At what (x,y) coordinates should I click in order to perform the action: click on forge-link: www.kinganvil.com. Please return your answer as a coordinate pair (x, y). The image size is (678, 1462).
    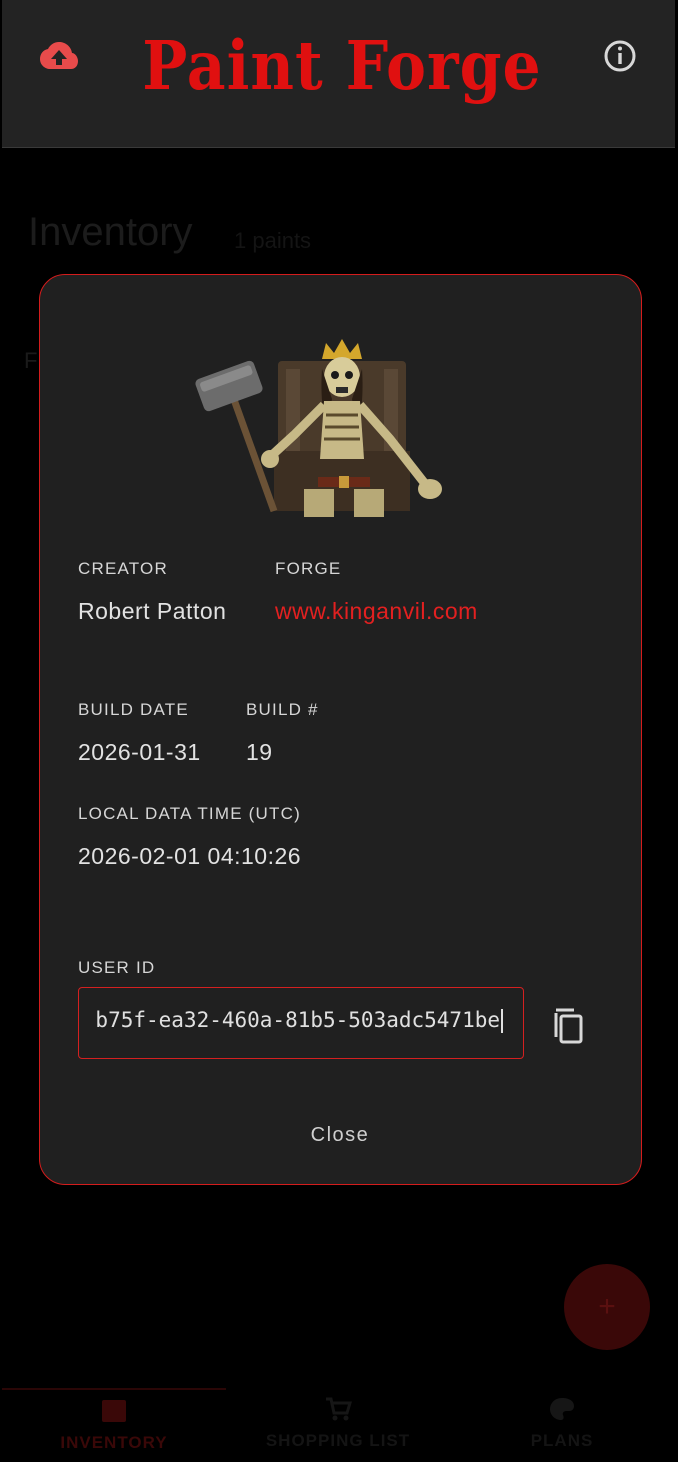
    Looking at the image, I should click on (376, 611).